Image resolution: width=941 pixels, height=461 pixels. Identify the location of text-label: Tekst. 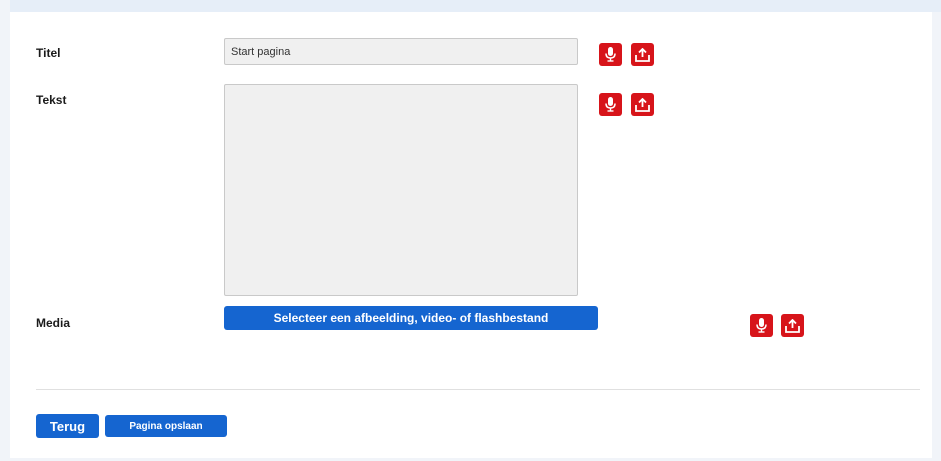
(51, 100).